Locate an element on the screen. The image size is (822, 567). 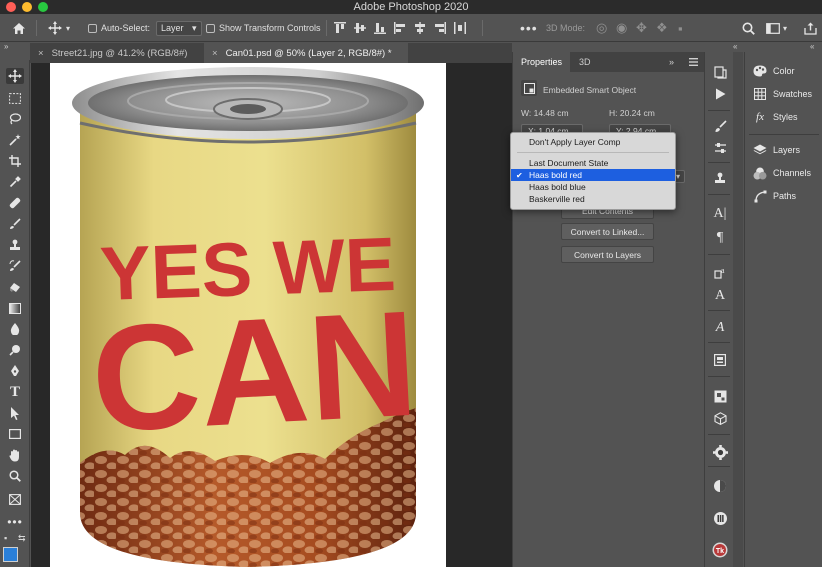
zoom-tool-icon is located at coordinates (15, 476).